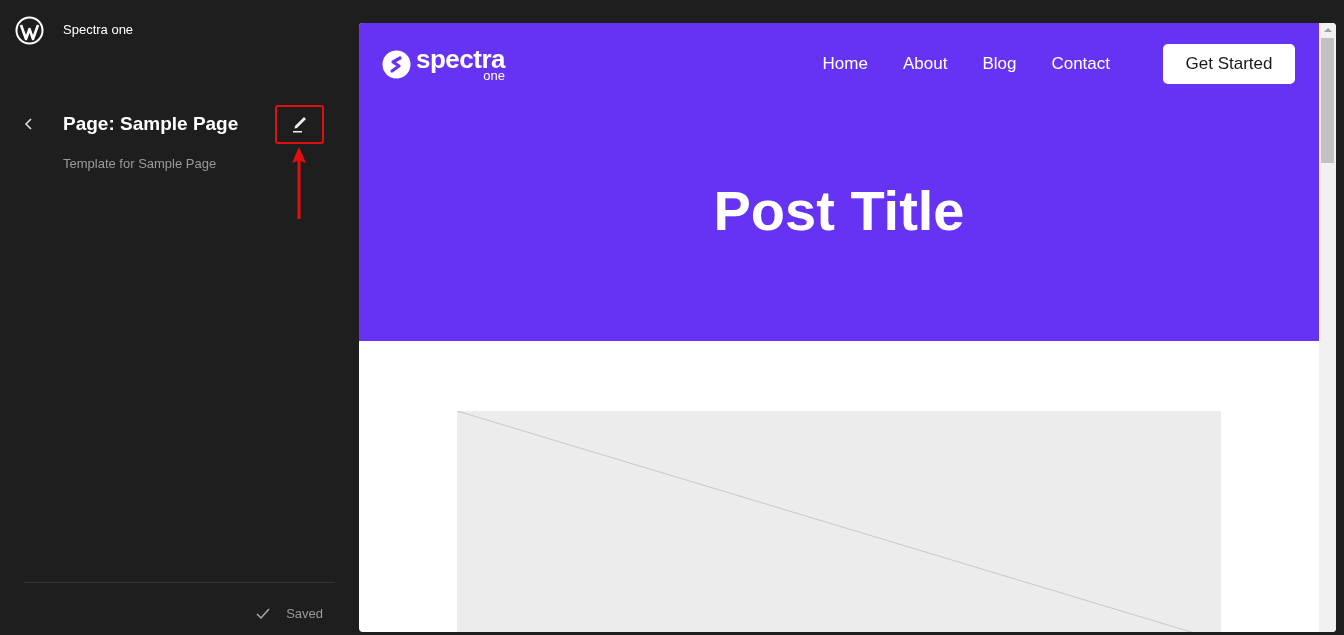 This screenshot has height=635, width=1344. Describe the element at coordinates (925, 64) in the screenshot. I see `nav-link: About` at that location.